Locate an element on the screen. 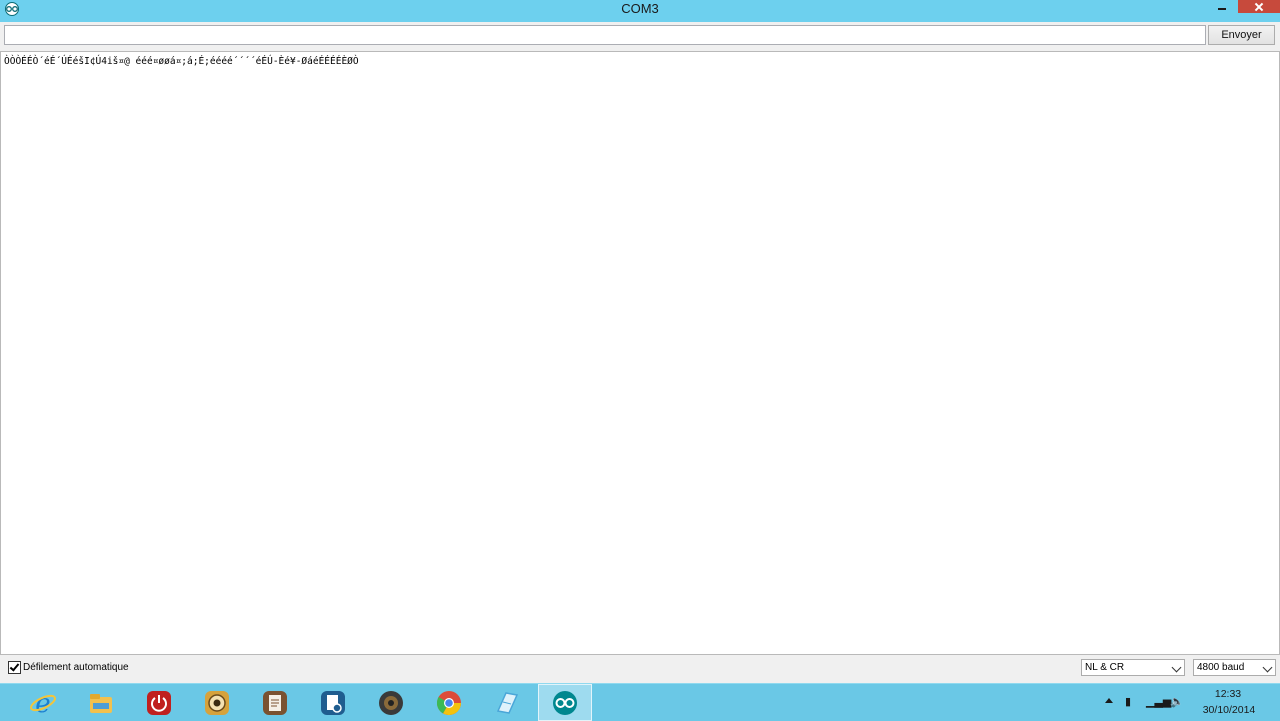 Image resolution: width=1280 pixels, height=721 pixels. taskbar-internet-explorer: e is located at coordinates (43, 702).